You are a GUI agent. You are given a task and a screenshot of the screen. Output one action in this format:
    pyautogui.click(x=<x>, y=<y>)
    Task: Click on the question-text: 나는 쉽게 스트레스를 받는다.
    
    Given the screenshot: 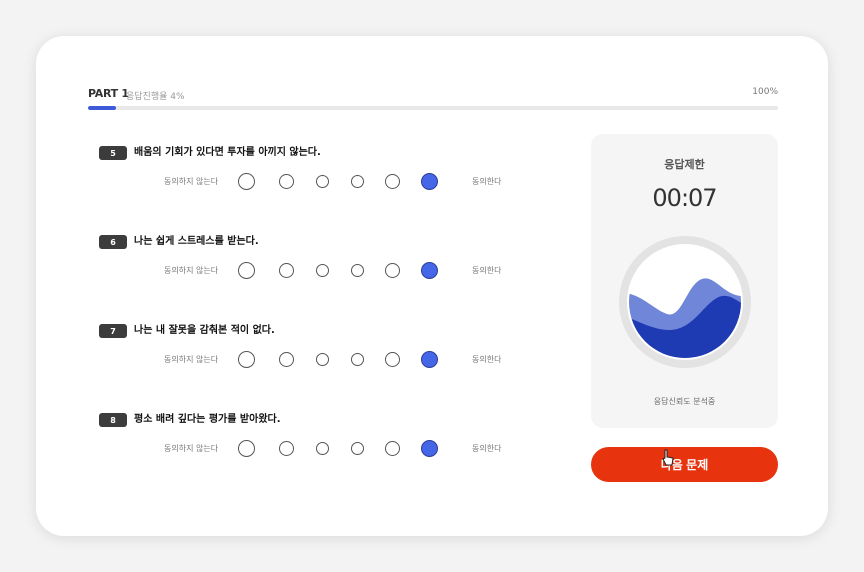 What is the action you would take?
    pyautogui.click(x=196, y=241)
    